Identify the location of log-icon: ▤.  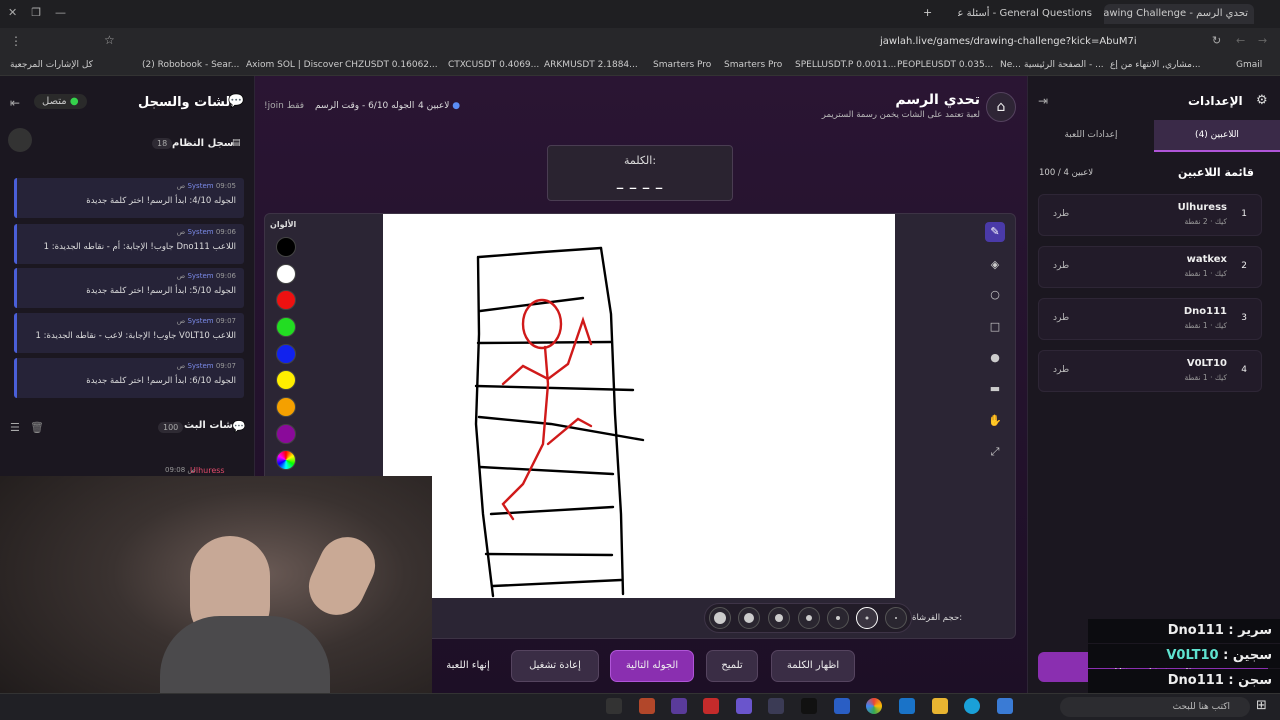
(236, 143).